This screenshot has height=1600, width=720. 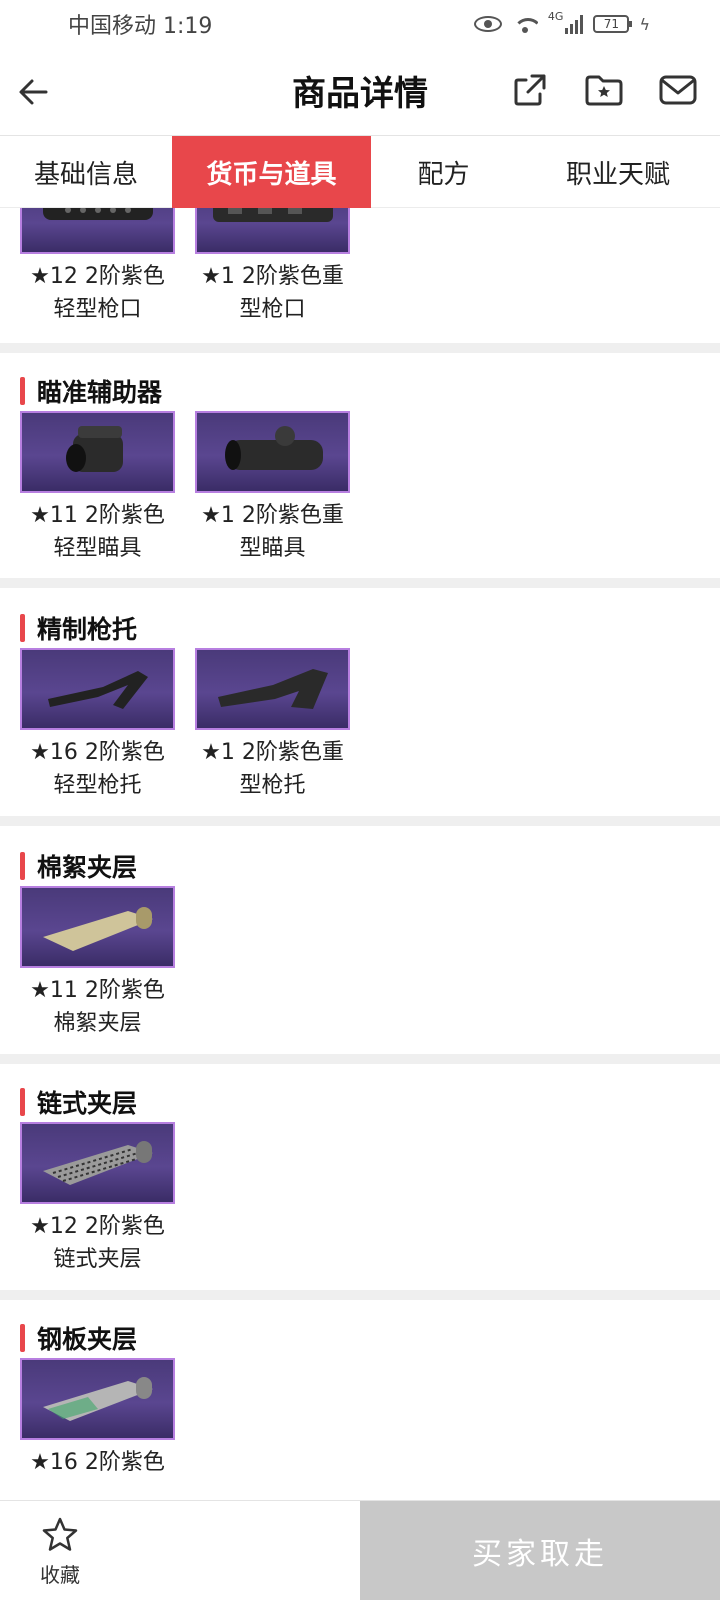 I want to click on tab-talents: 职业天赋, so click(x=618, y=172).